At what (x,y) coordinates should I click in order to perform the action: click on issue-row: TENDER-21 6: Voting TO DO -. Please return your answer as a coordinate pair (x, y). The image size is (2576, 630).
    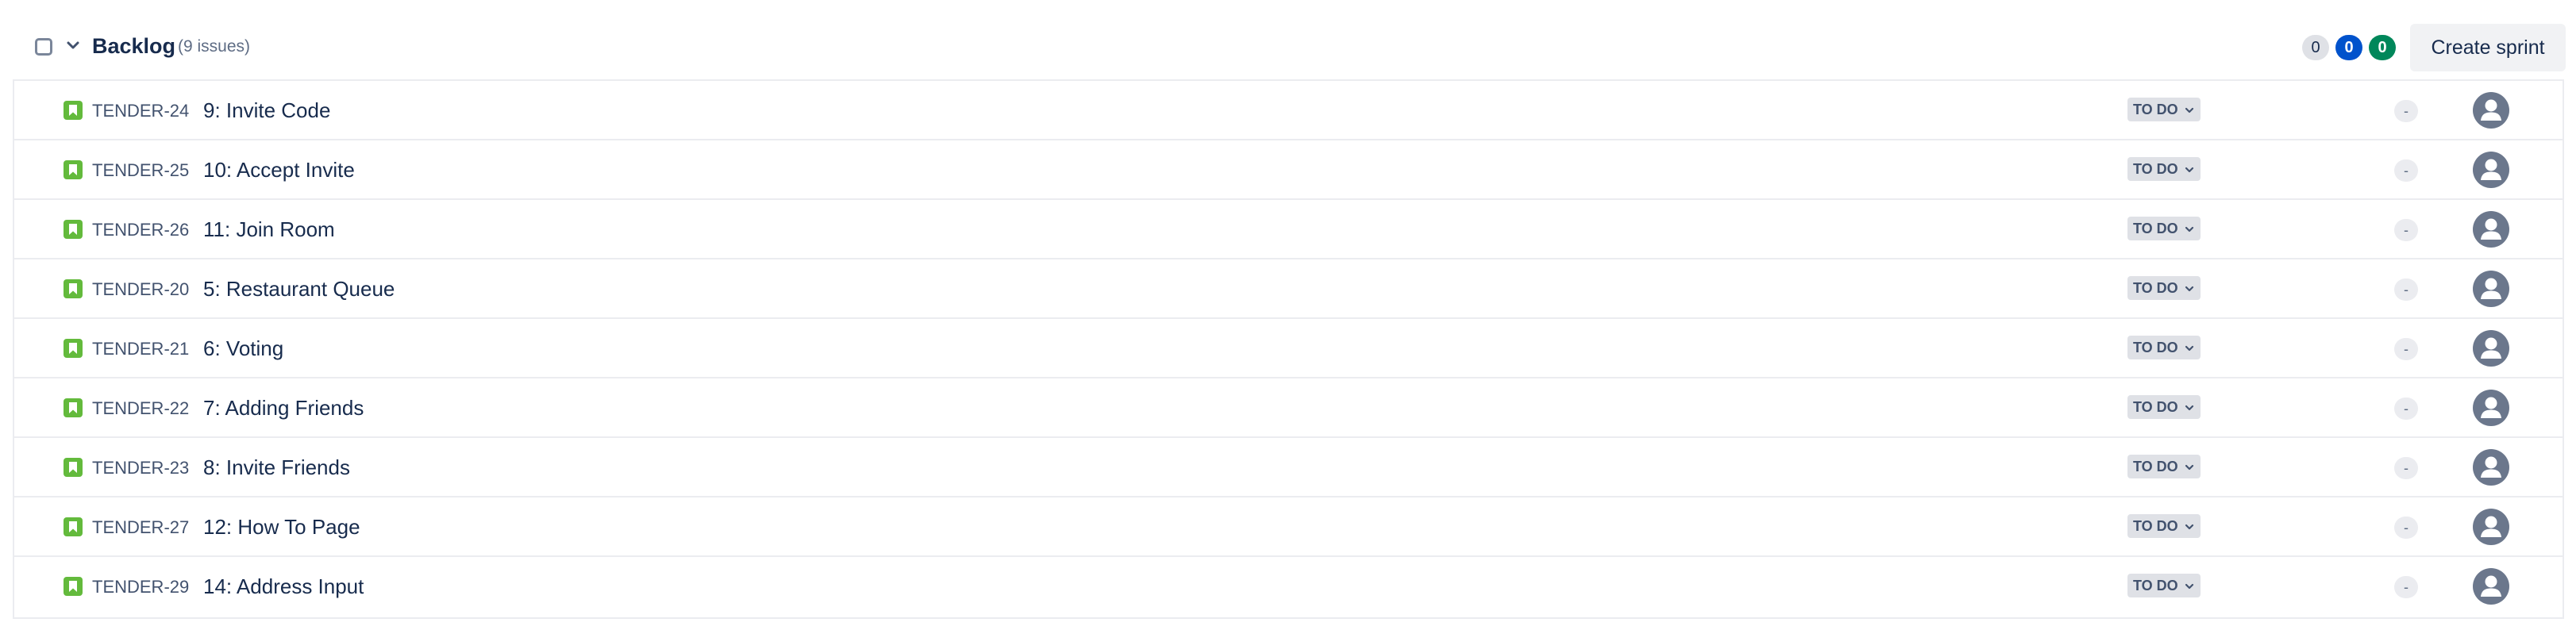
    Looking at the image, I should click on (1288, 348).